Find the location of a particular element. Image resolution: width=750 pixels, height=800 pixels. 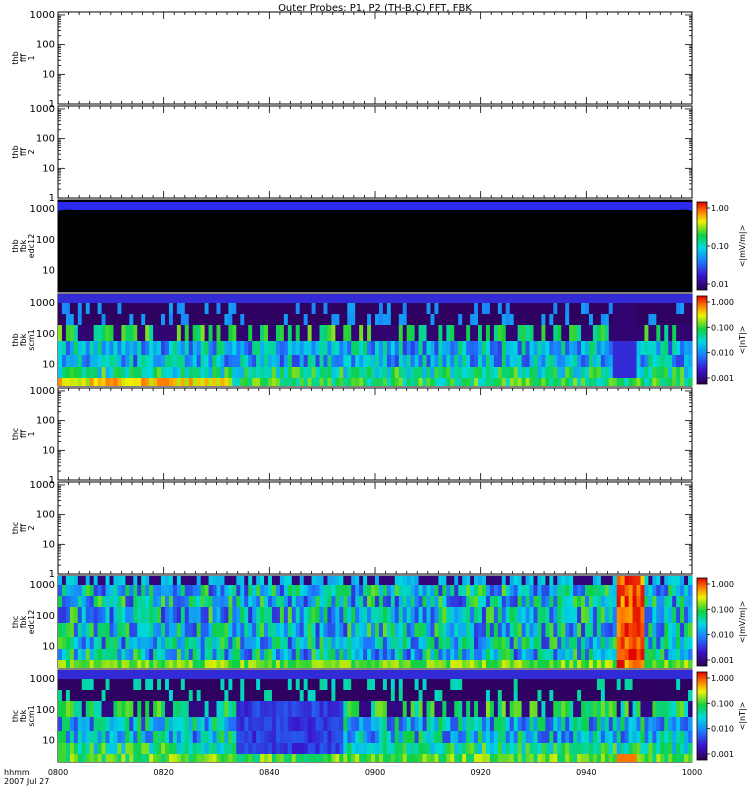

panel-ylabel: thcfbkscm1 is located at coordinates (23, 715).